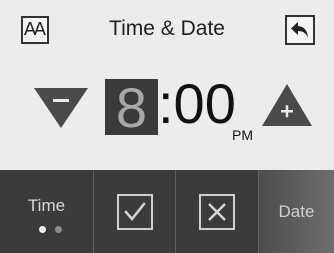 The image size is (334, 253). I want to click on checkmark-icon, so click(134, 211).